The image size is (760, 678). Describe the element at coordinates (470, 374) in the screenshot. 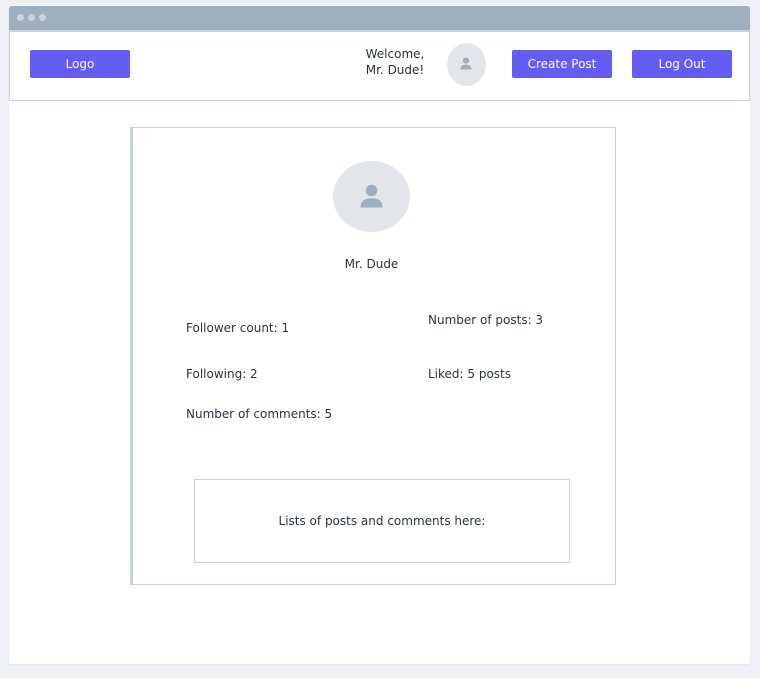

I see `liked-count: Liked: 5 posts` at that location.